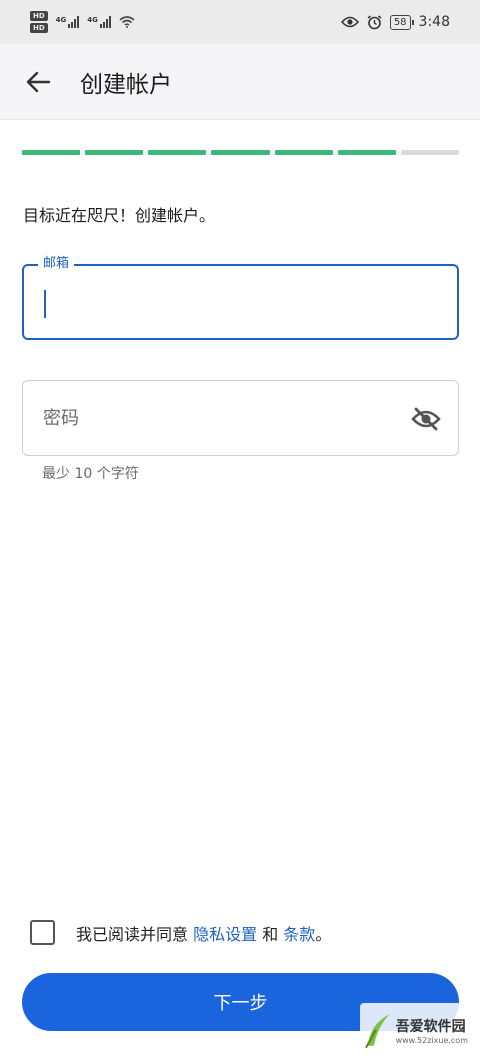 The width and height of the screenshot is (480, 1061). Describe the element at coordinates (401, 22) in the screenshot. I see `battery-icon: 58` at that location.